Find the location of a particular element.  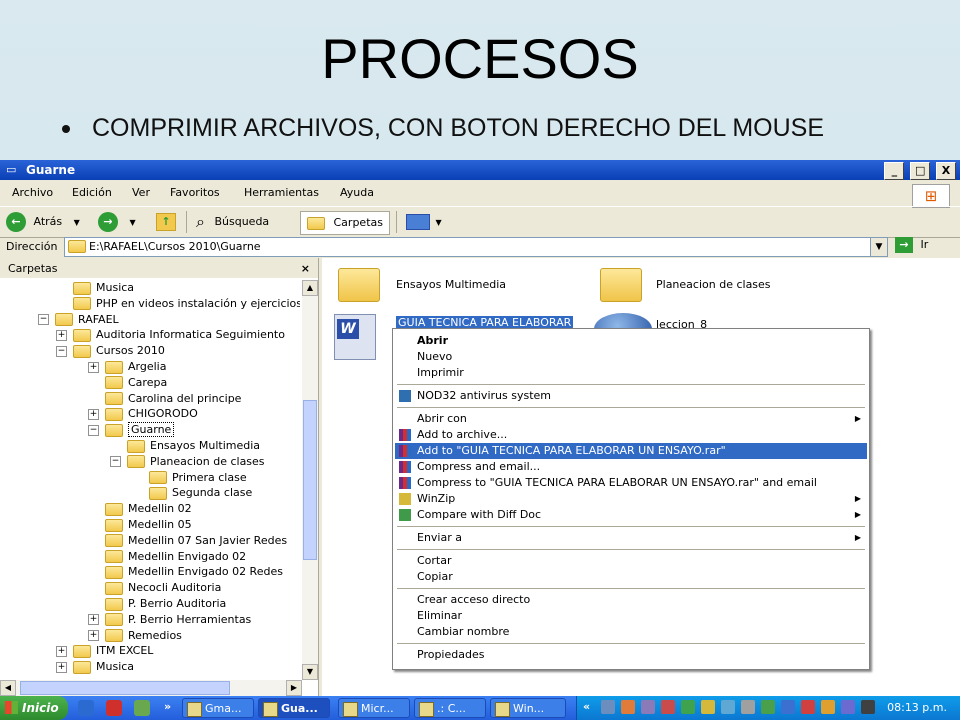

context-menu-item: NOD32 antivirus system is located at coordinates (631, 396).